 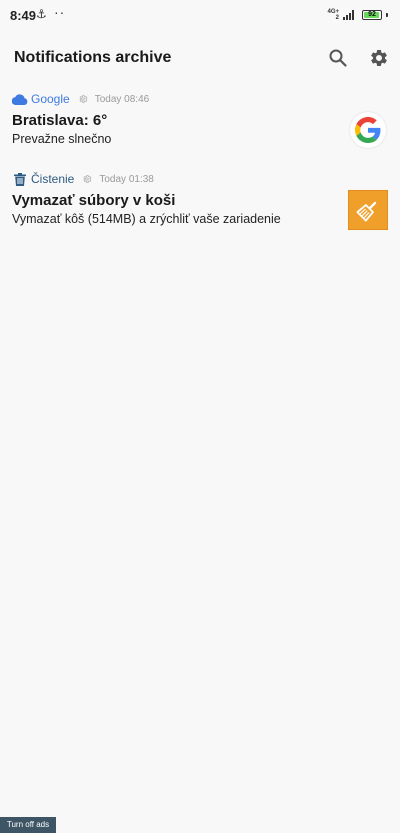 What do you see at coordinates (50, 99) in the screenshot?
I see `app-name: Google` at bounding box center [50, 99].